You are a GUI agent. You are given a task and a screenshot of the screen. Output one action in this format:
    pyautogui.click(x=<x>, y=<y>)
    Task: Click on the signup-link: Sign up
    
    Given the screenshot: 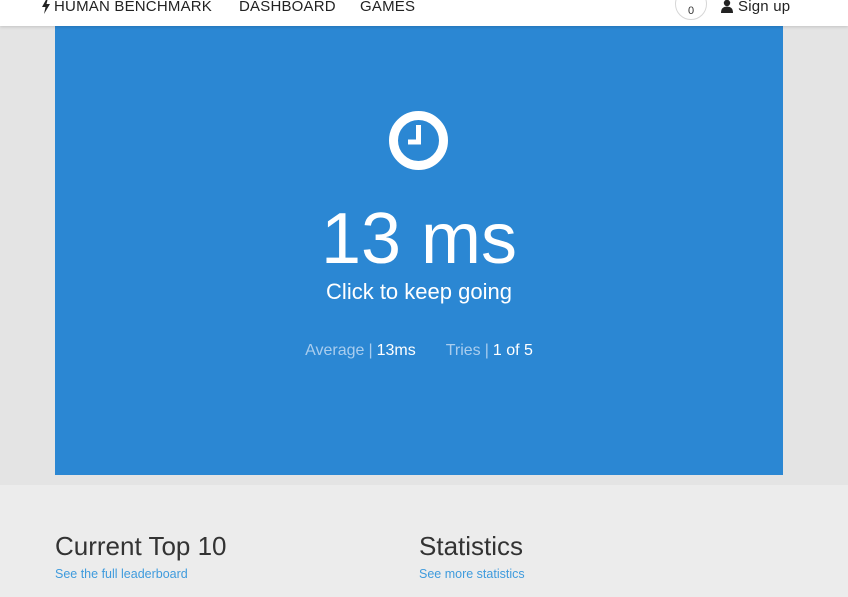 What is the action you would take?
    pyautogui.click(x=755, y=8)
    